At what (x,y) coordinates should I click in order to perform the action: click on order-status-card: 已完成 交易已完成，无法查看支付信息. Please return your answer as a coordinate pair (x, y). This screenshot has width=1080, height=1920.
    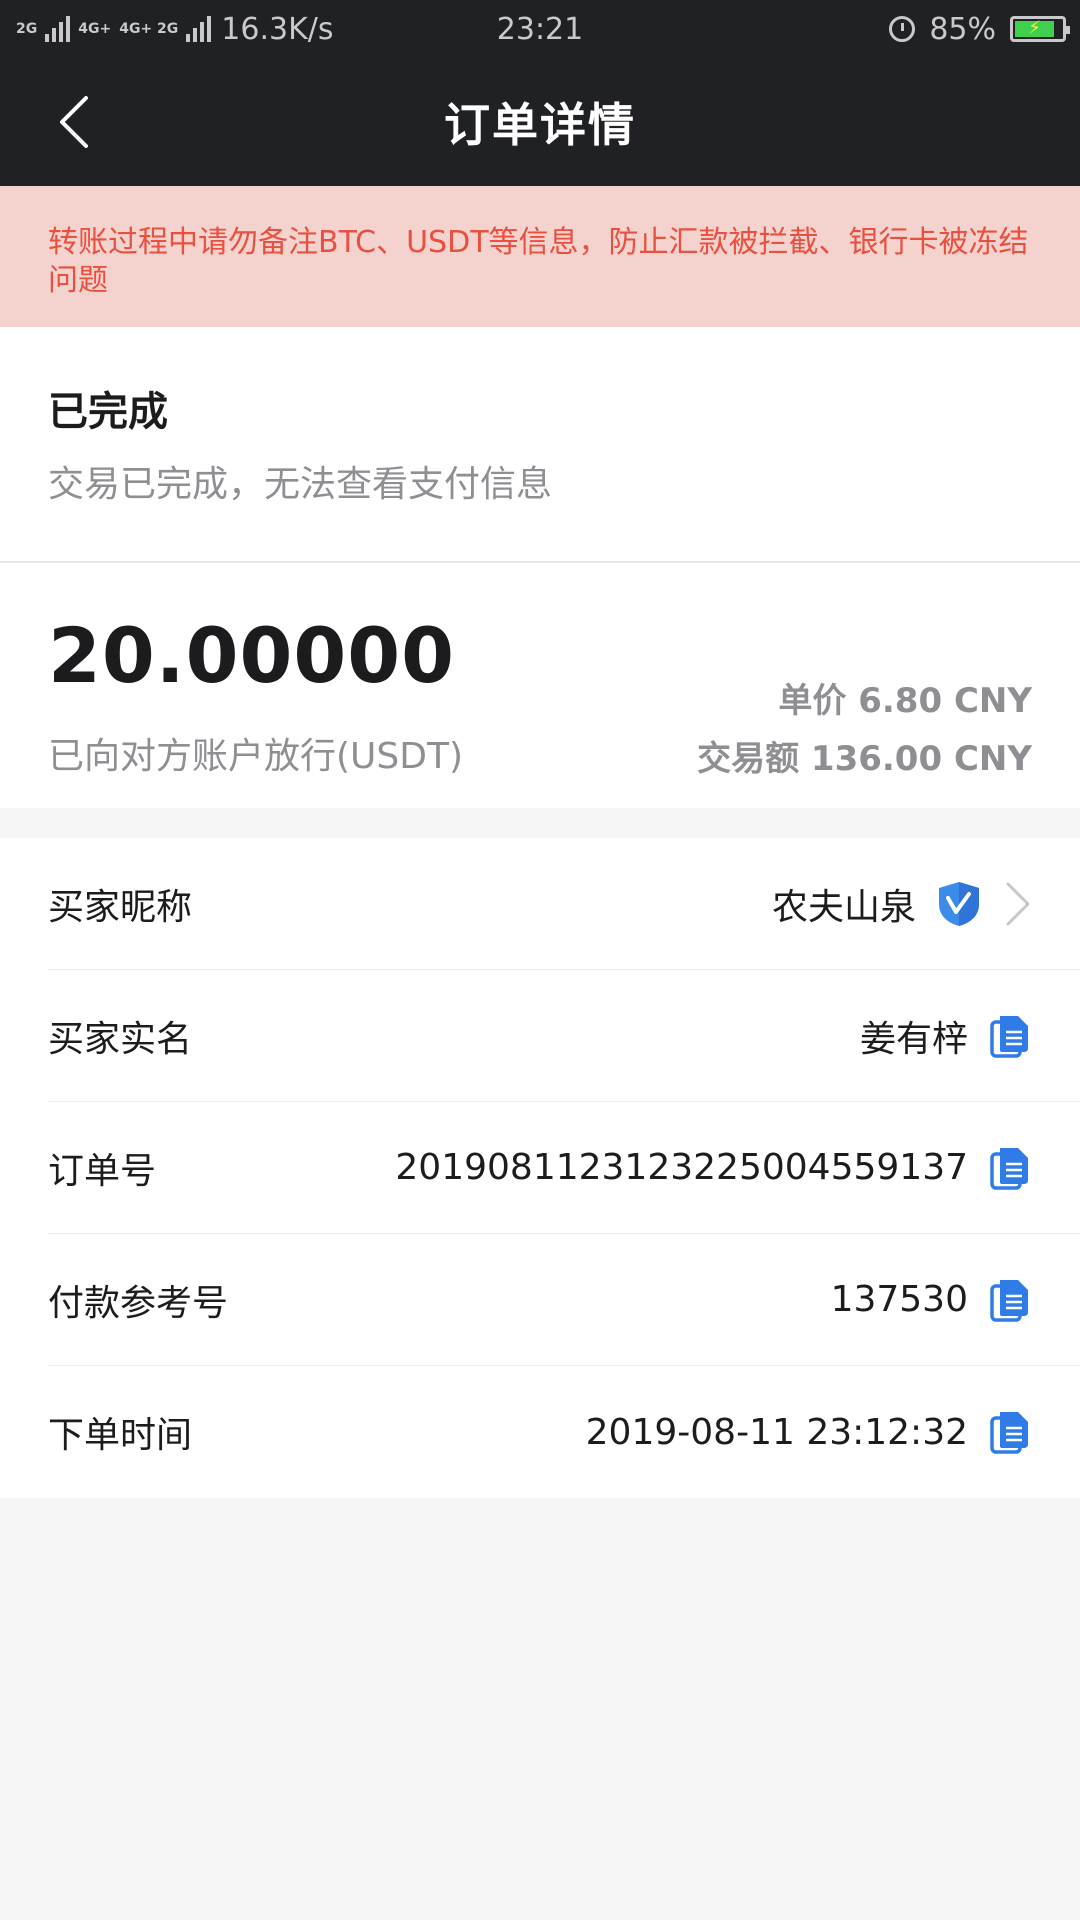
    Looking at the image, I should click on (540, 445).